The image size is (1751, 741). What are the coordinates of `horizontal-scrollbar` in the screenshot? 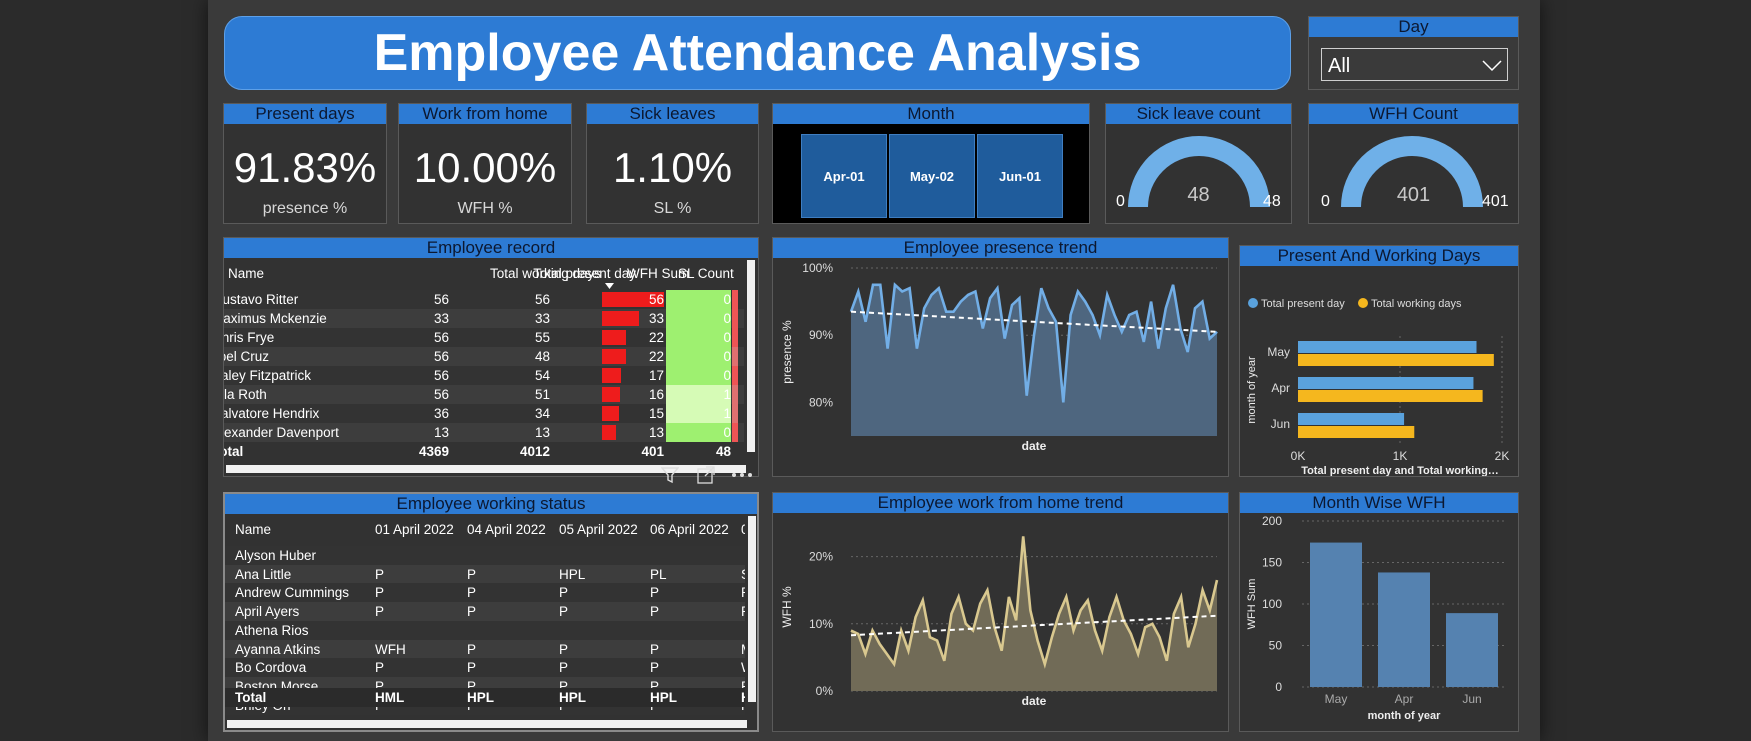 It's located at (487, 724).